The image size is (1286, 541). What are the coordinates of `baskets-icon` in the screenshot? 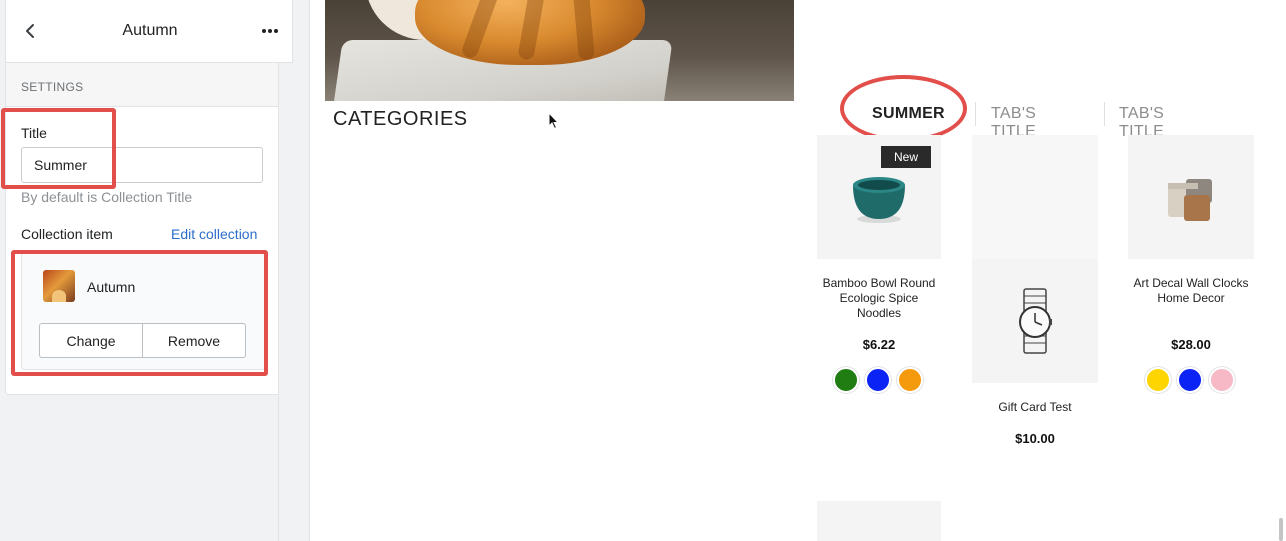 It's located at (1190, 200).